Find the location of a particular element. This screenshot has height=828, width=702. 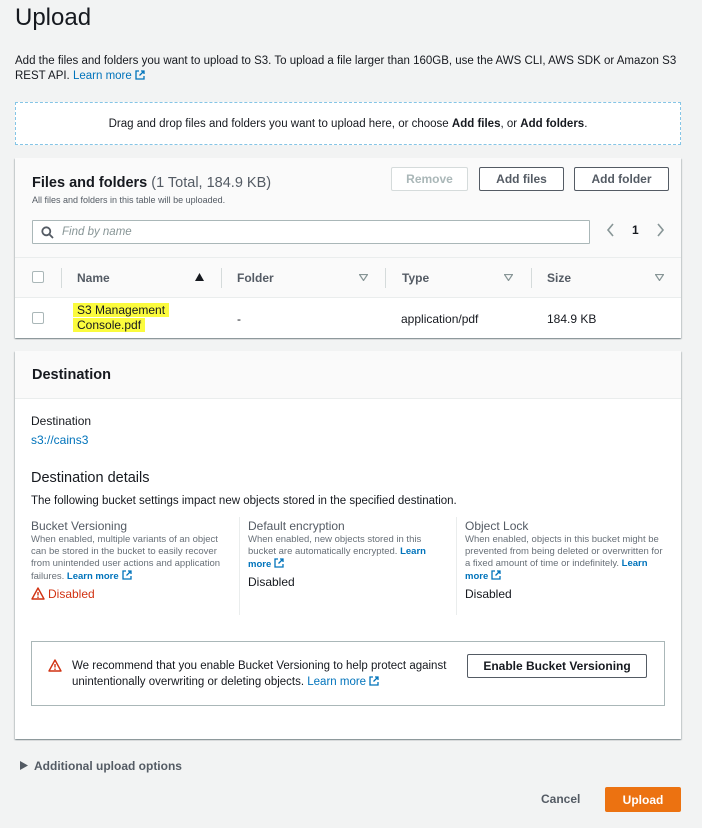

alert-learn-more-link: Learn more is located at coordinates (343, 682).